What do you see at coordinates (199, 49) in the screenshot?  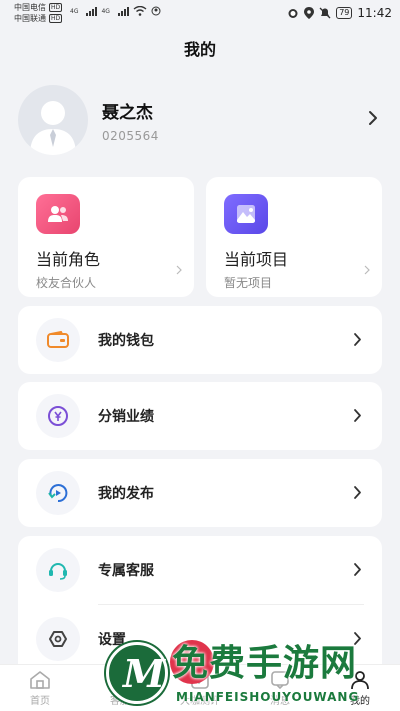 I see `page-title: 我的` at bounding box center [199, 49].